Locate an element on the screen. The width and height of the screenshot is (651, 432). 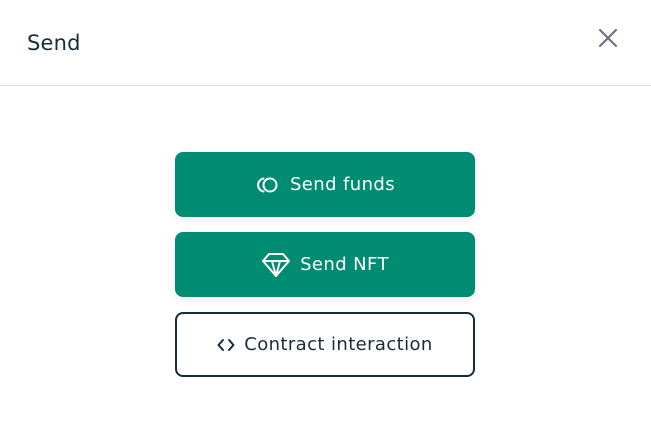
coins-icon is located at coordinates (268, 185).